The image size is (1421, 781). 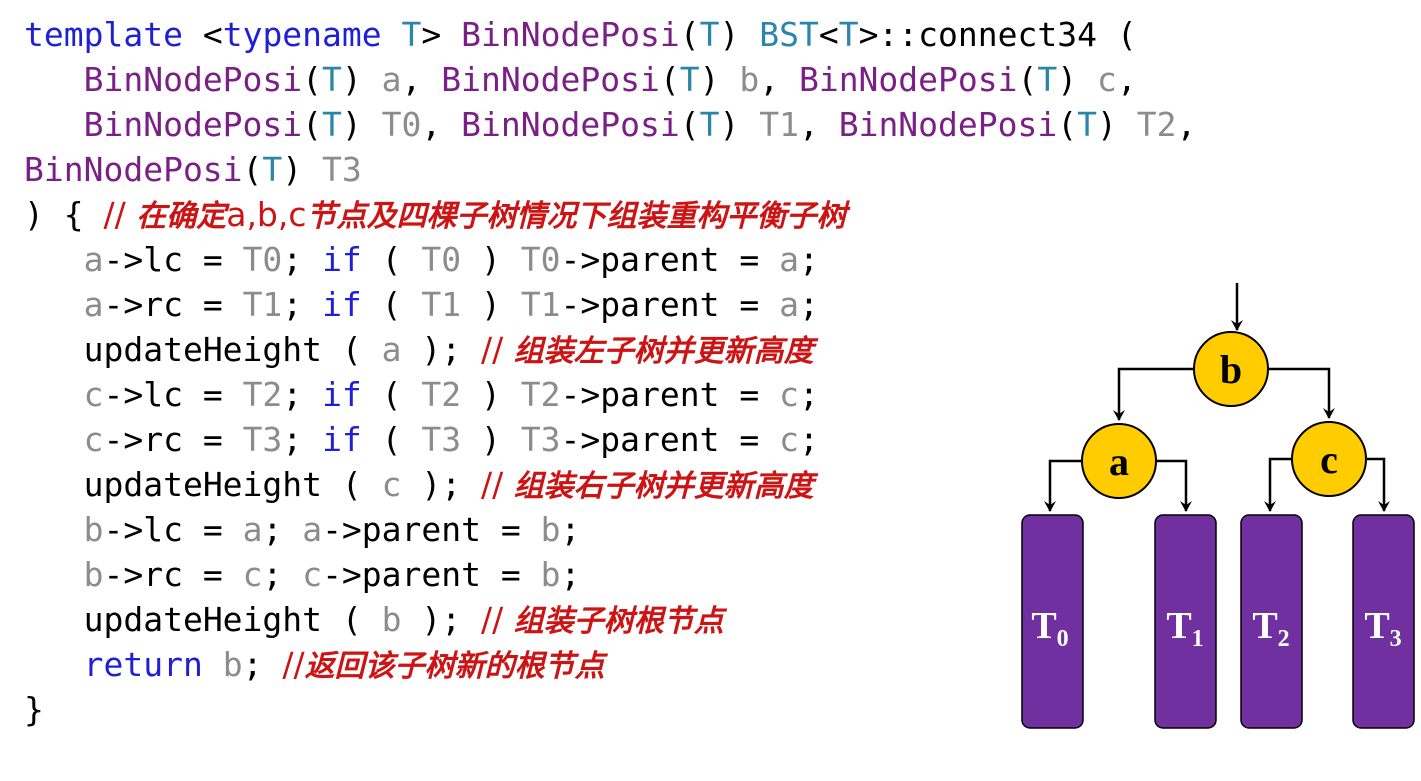 I want to click on subtree-t0-main: T, so click(x=1043, y=626).